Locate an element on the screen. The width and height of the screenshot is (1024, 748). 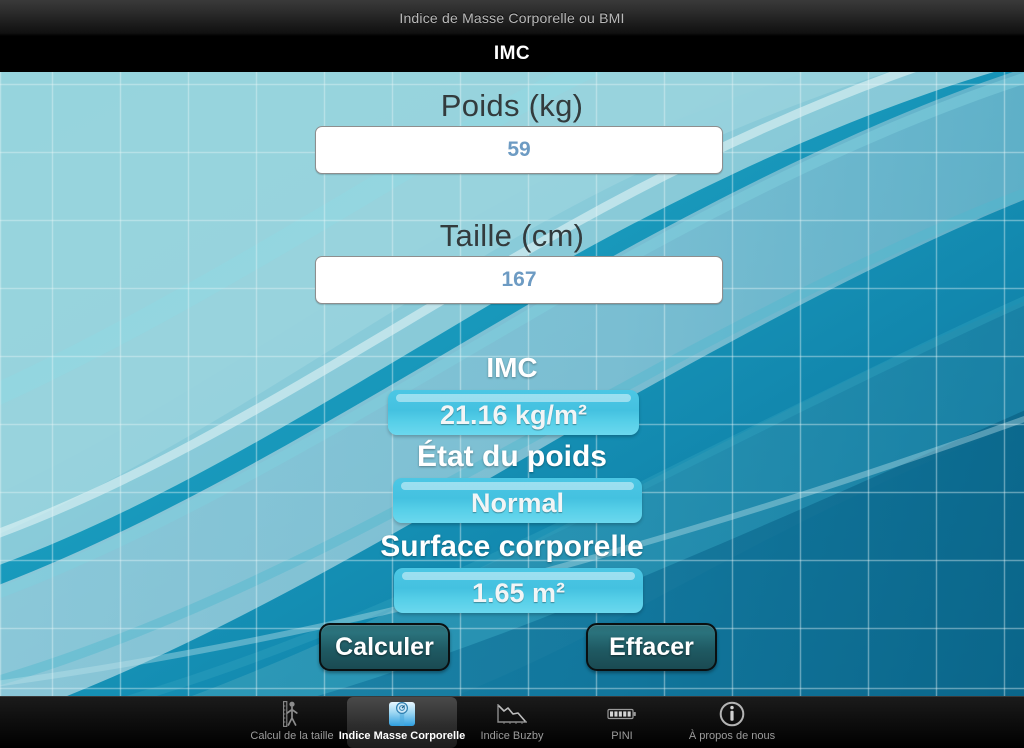
declining-chart-icon is located at coordinates (512, 714).